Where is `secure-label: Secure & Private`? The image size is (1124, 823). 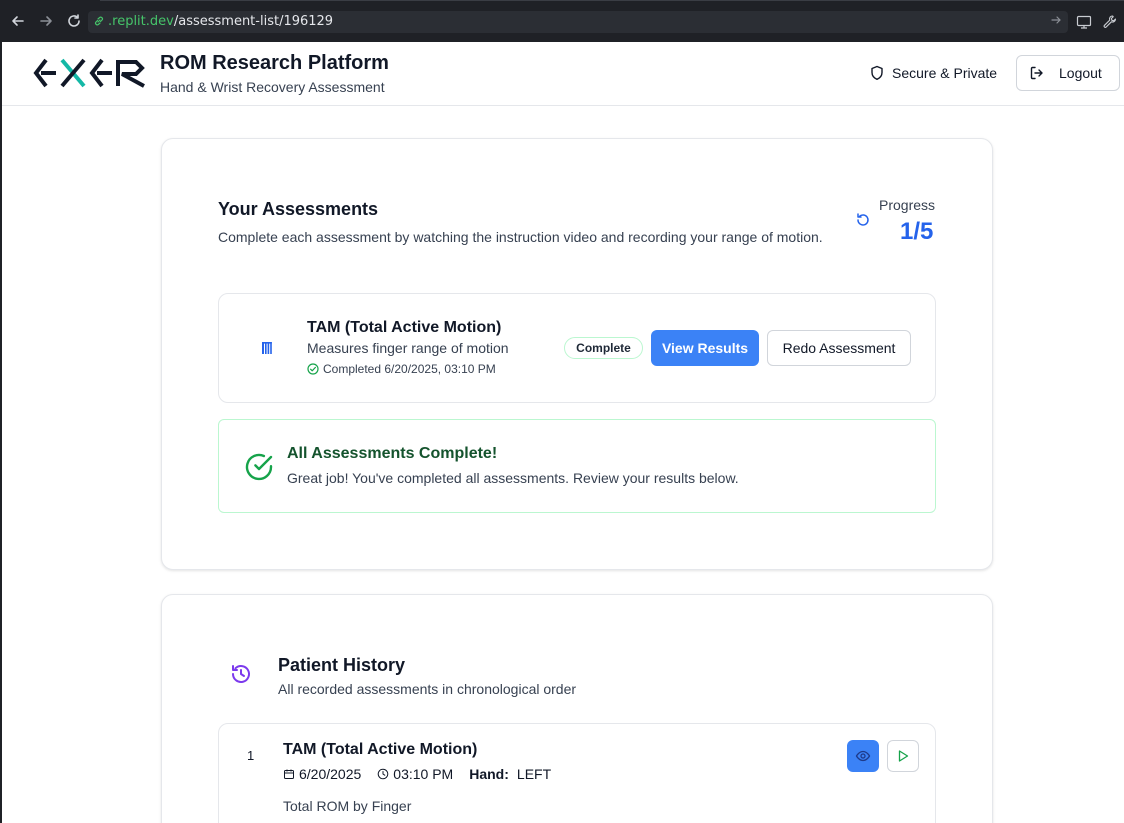 secure-label: Secure & Private is located at coordinates (945, 73).